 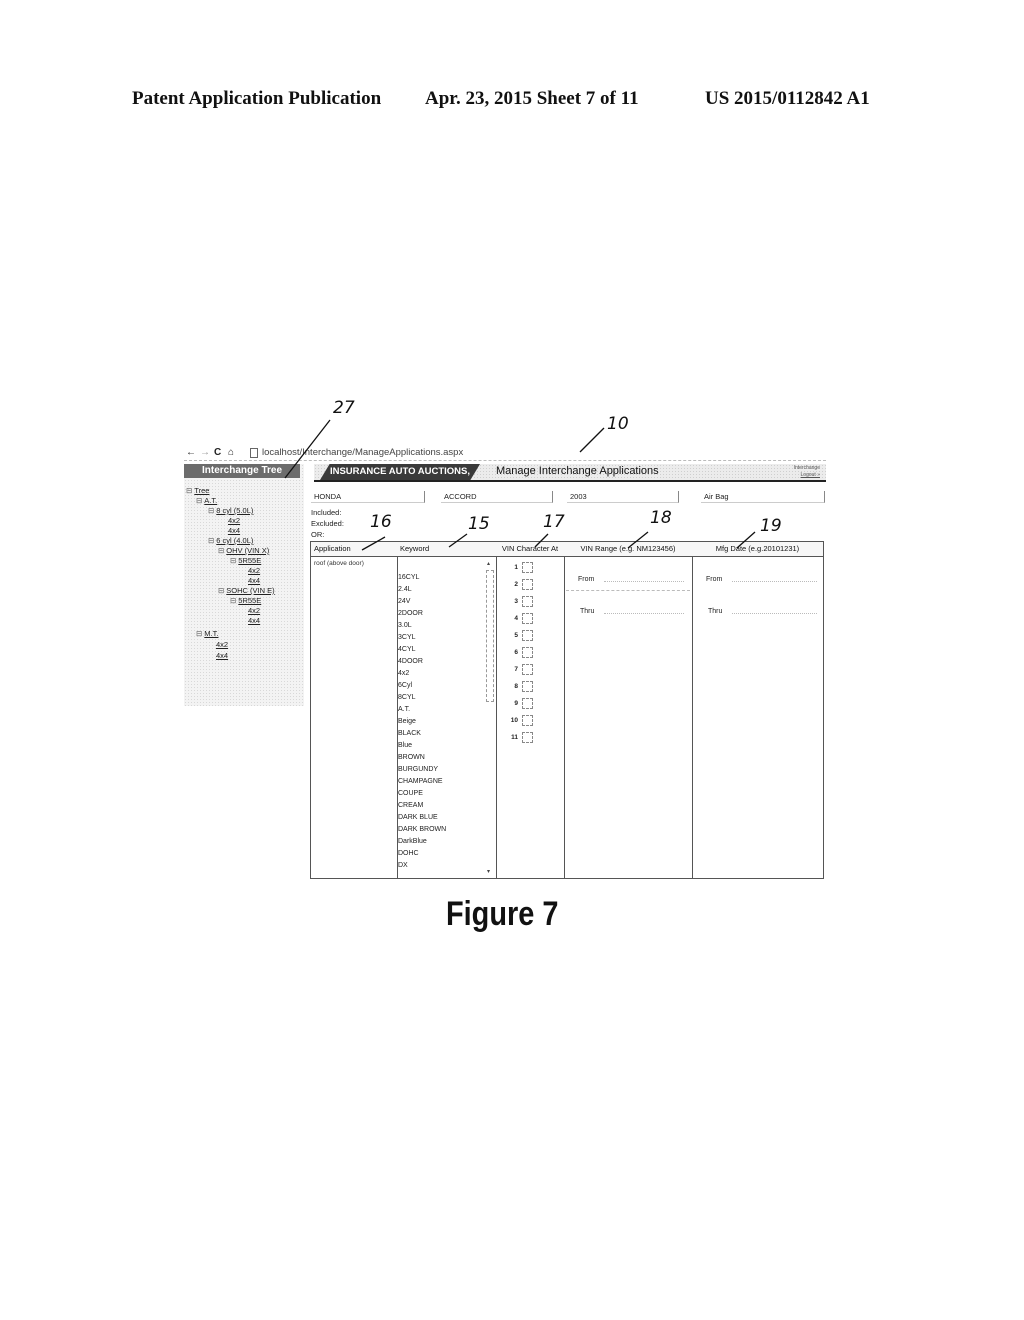 What do you see at coordinates (381, 522) in the screenshot?
I see `callout-16: 16` at bounding box center [381, 522].